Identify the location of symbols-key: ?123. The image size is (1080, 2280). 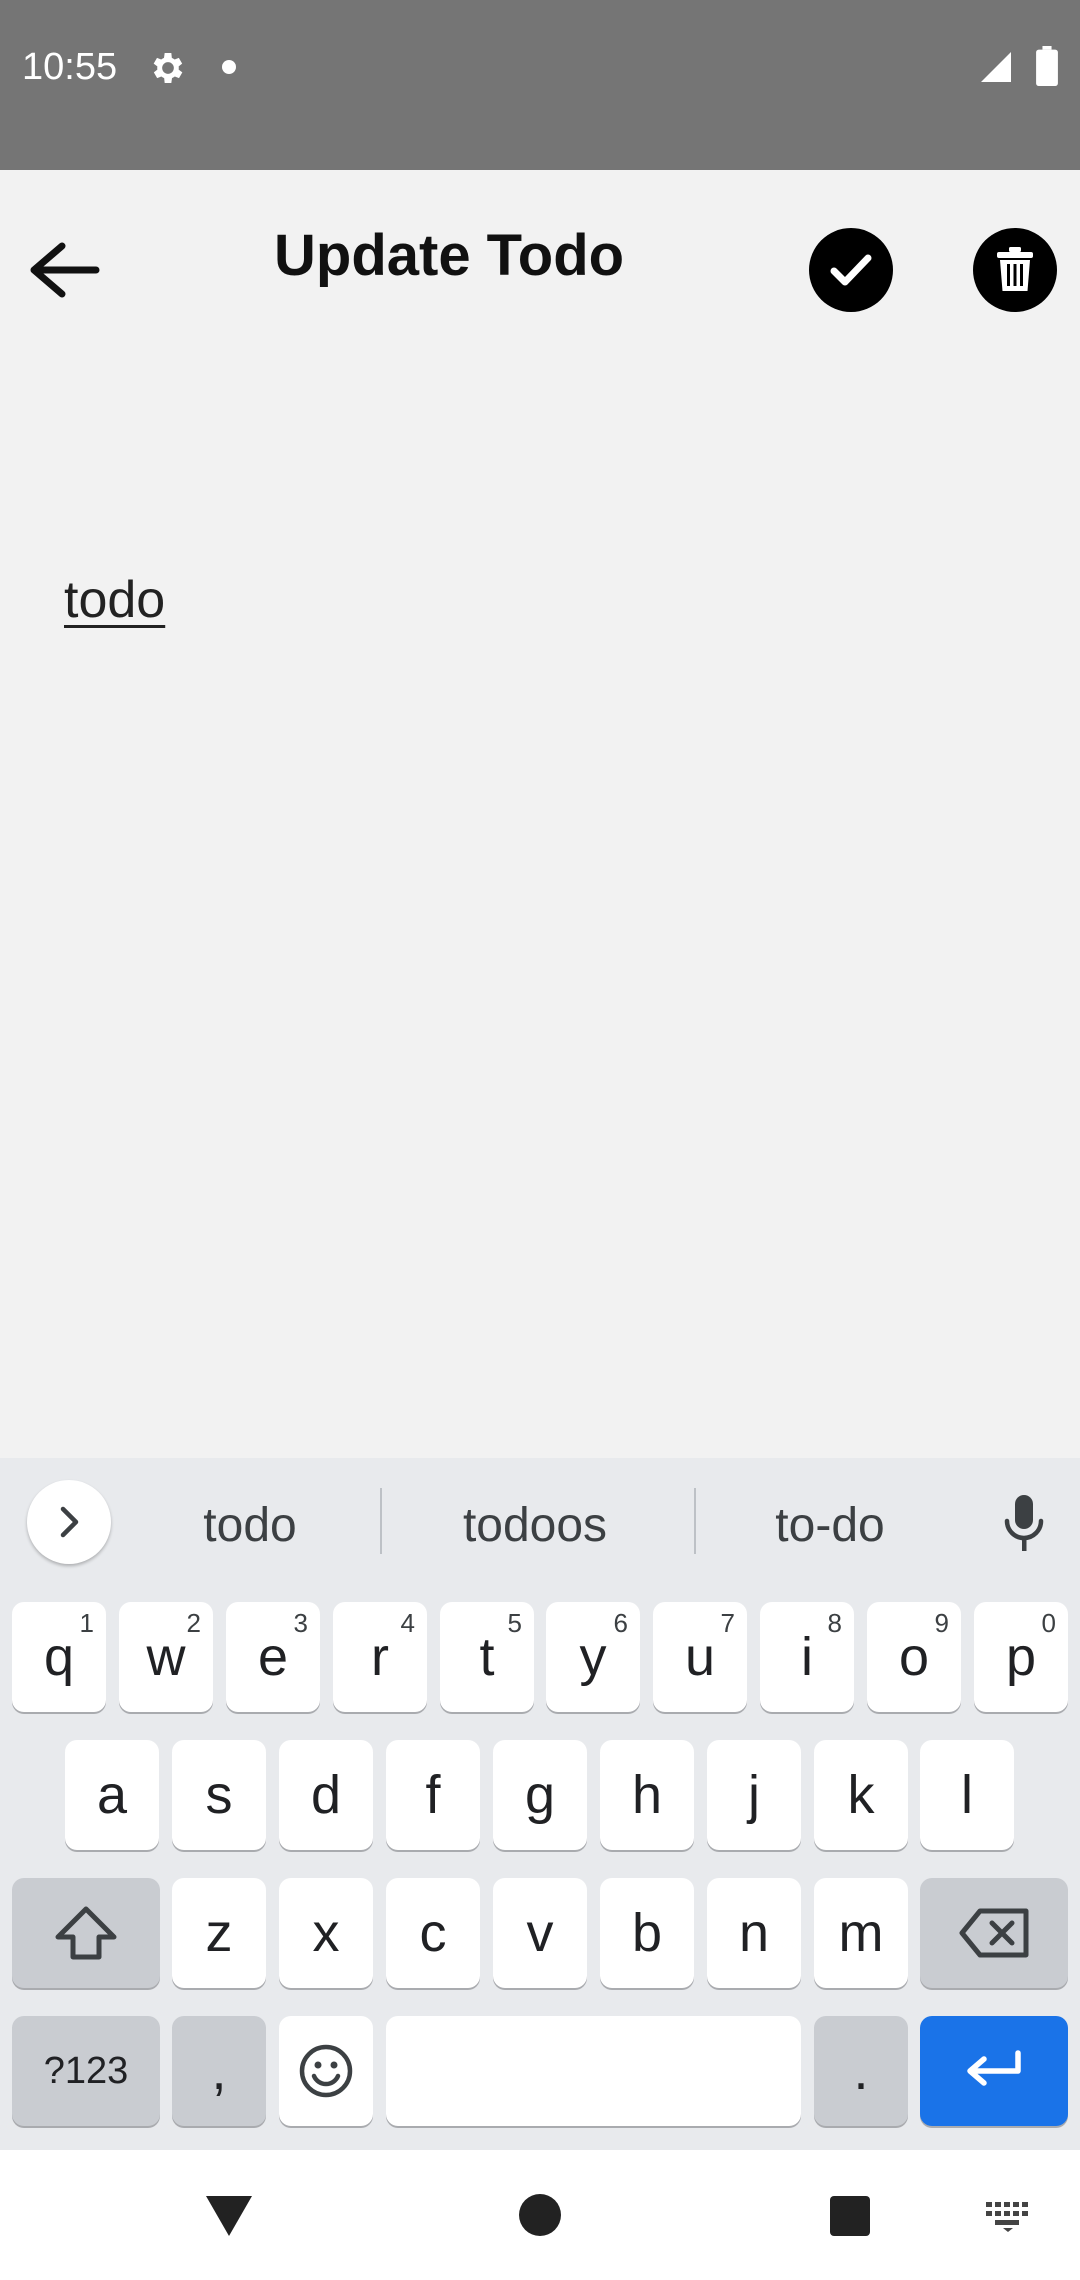
(86, 2071).